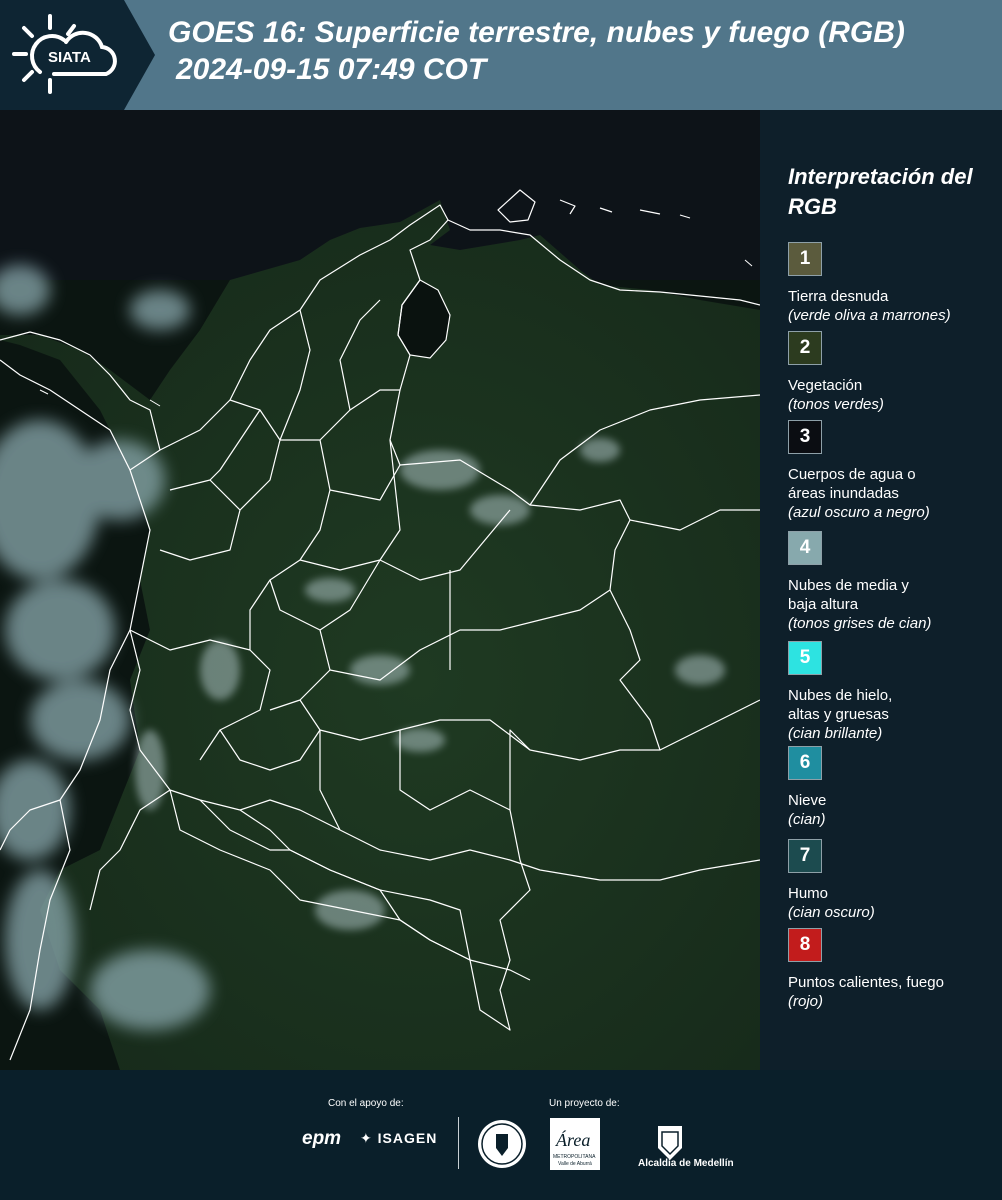 Image resolution: width=1002 pixels, height=1200 pixels. Describe the element at coordinates (572, 1139) in the screenshot. I see `area-logo-text: Área` at that location.